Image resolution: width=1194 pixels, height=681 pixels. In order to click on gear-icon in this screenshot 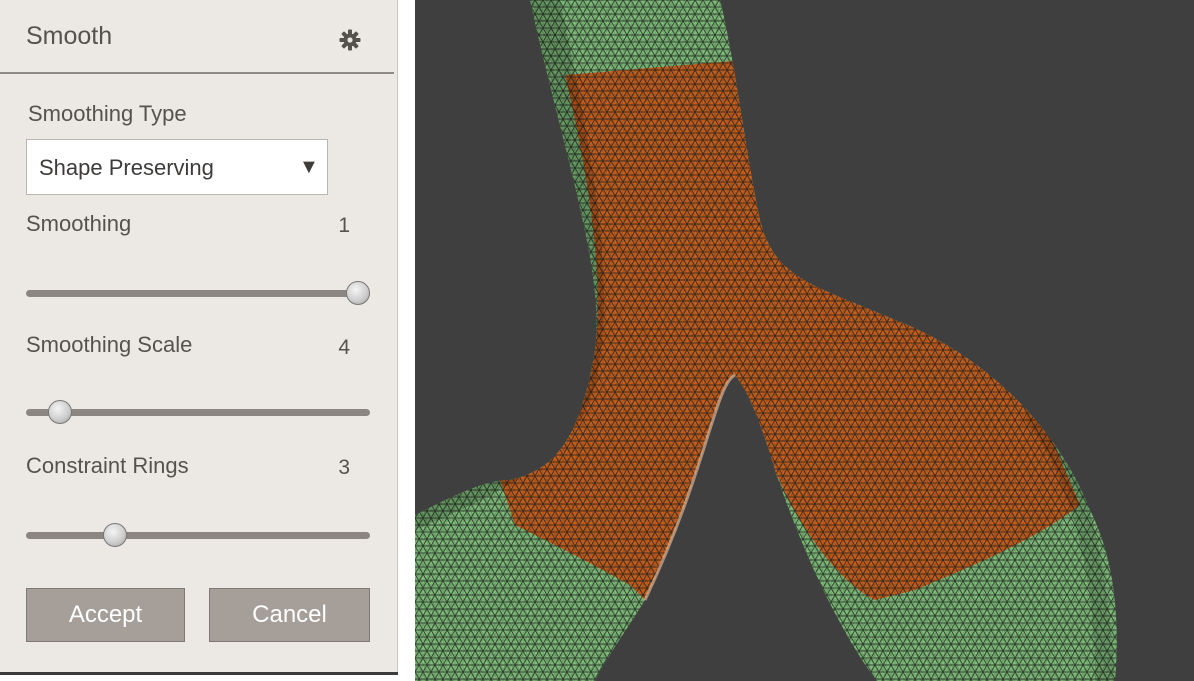, I will do `click(350, 40)`.